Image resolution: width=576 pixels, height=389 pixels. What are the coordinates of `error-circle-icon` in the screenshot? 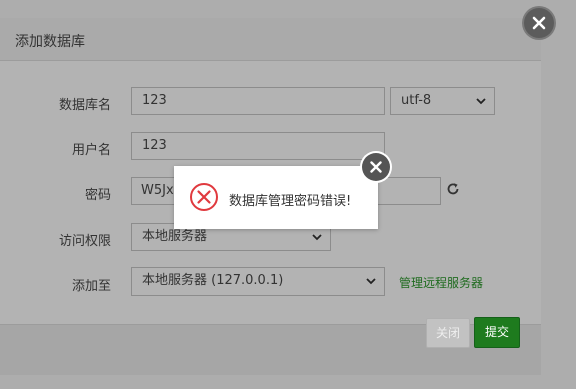 It's located at (204, 197).